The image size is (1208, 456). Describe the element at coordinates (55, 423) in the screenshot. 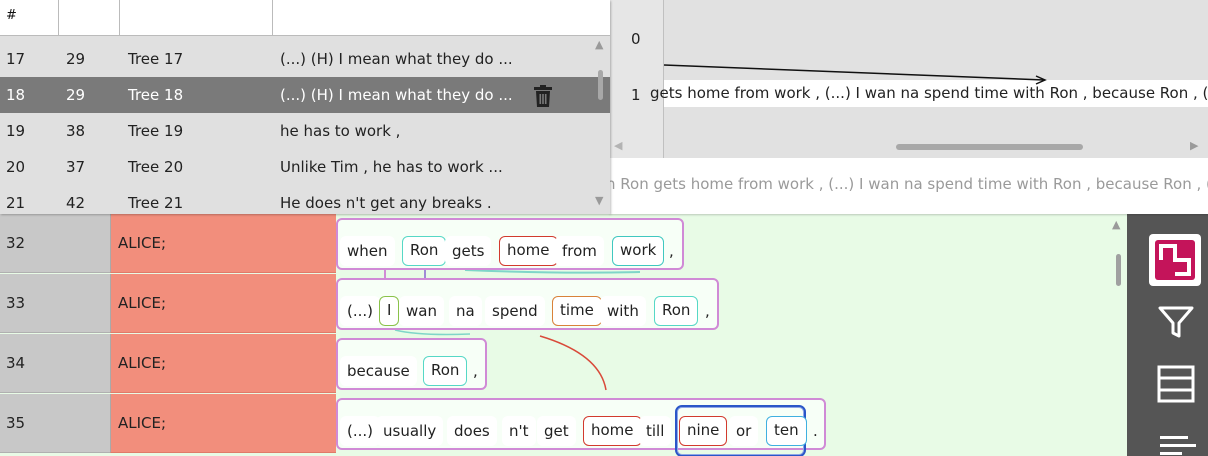

I see `line-number: 35` at that location.